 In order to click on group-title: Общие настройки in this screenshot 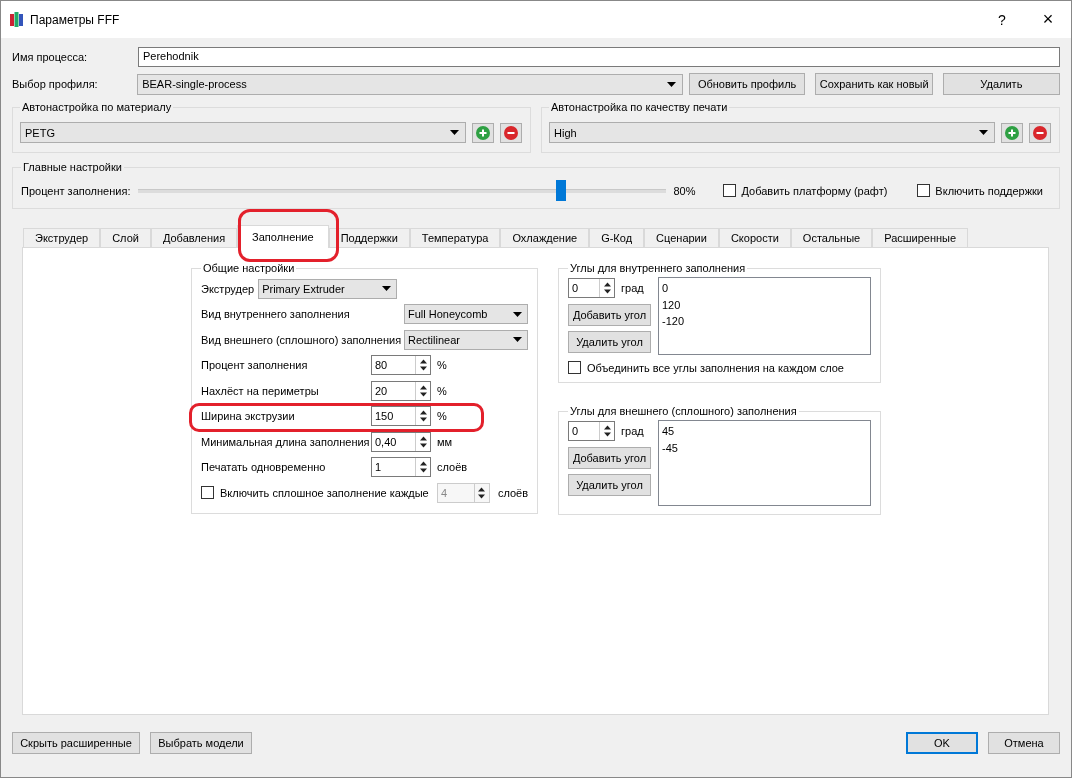, I will do `click(249, 268)`.